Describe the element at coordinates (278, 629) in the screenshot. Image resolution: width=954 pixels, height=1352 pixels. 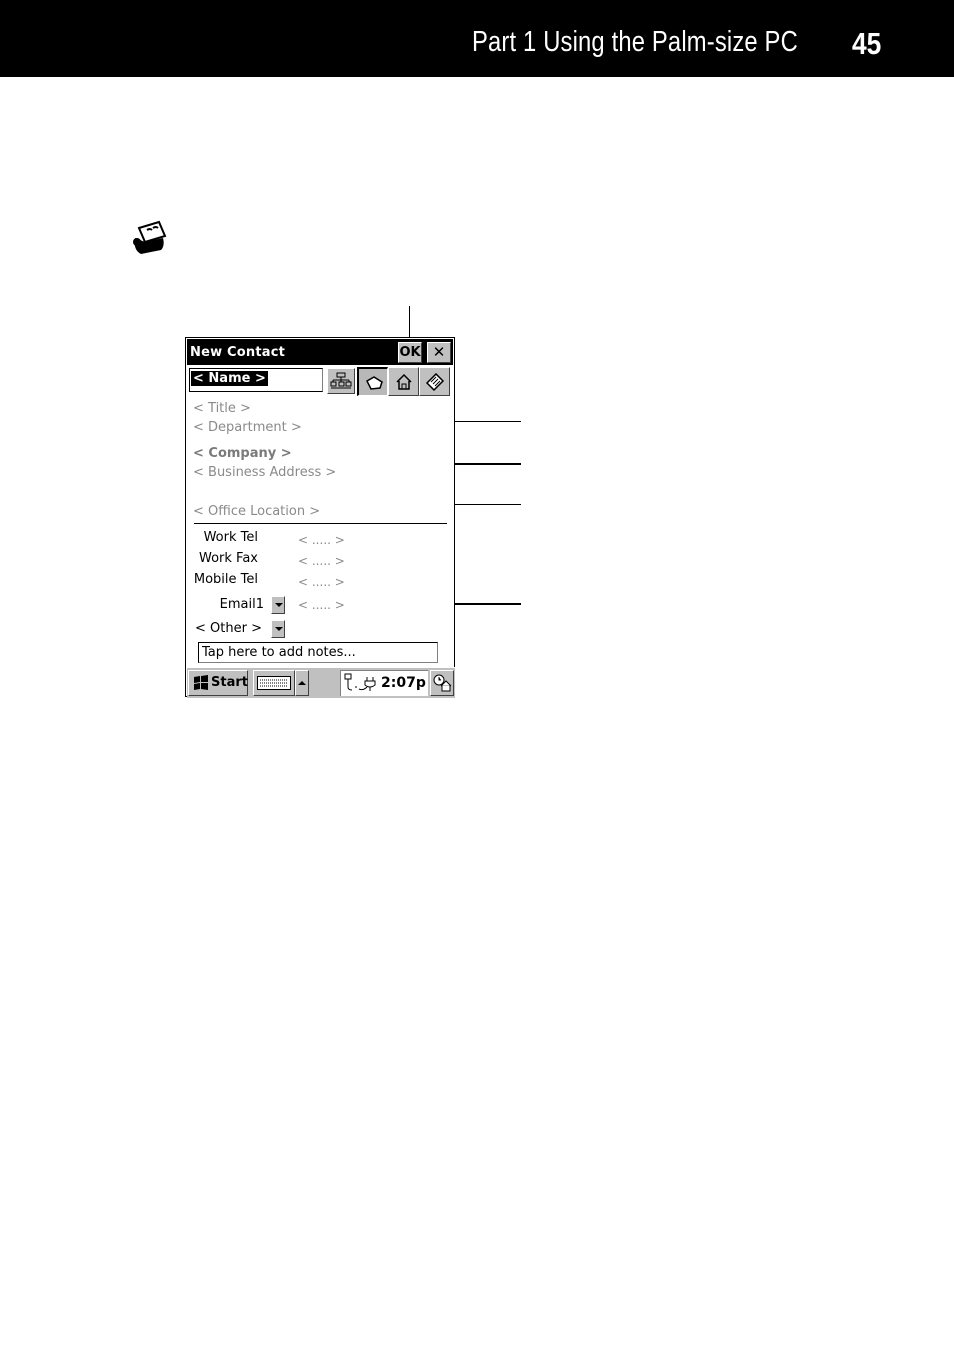
I see `other-dropdown-button` at that location.